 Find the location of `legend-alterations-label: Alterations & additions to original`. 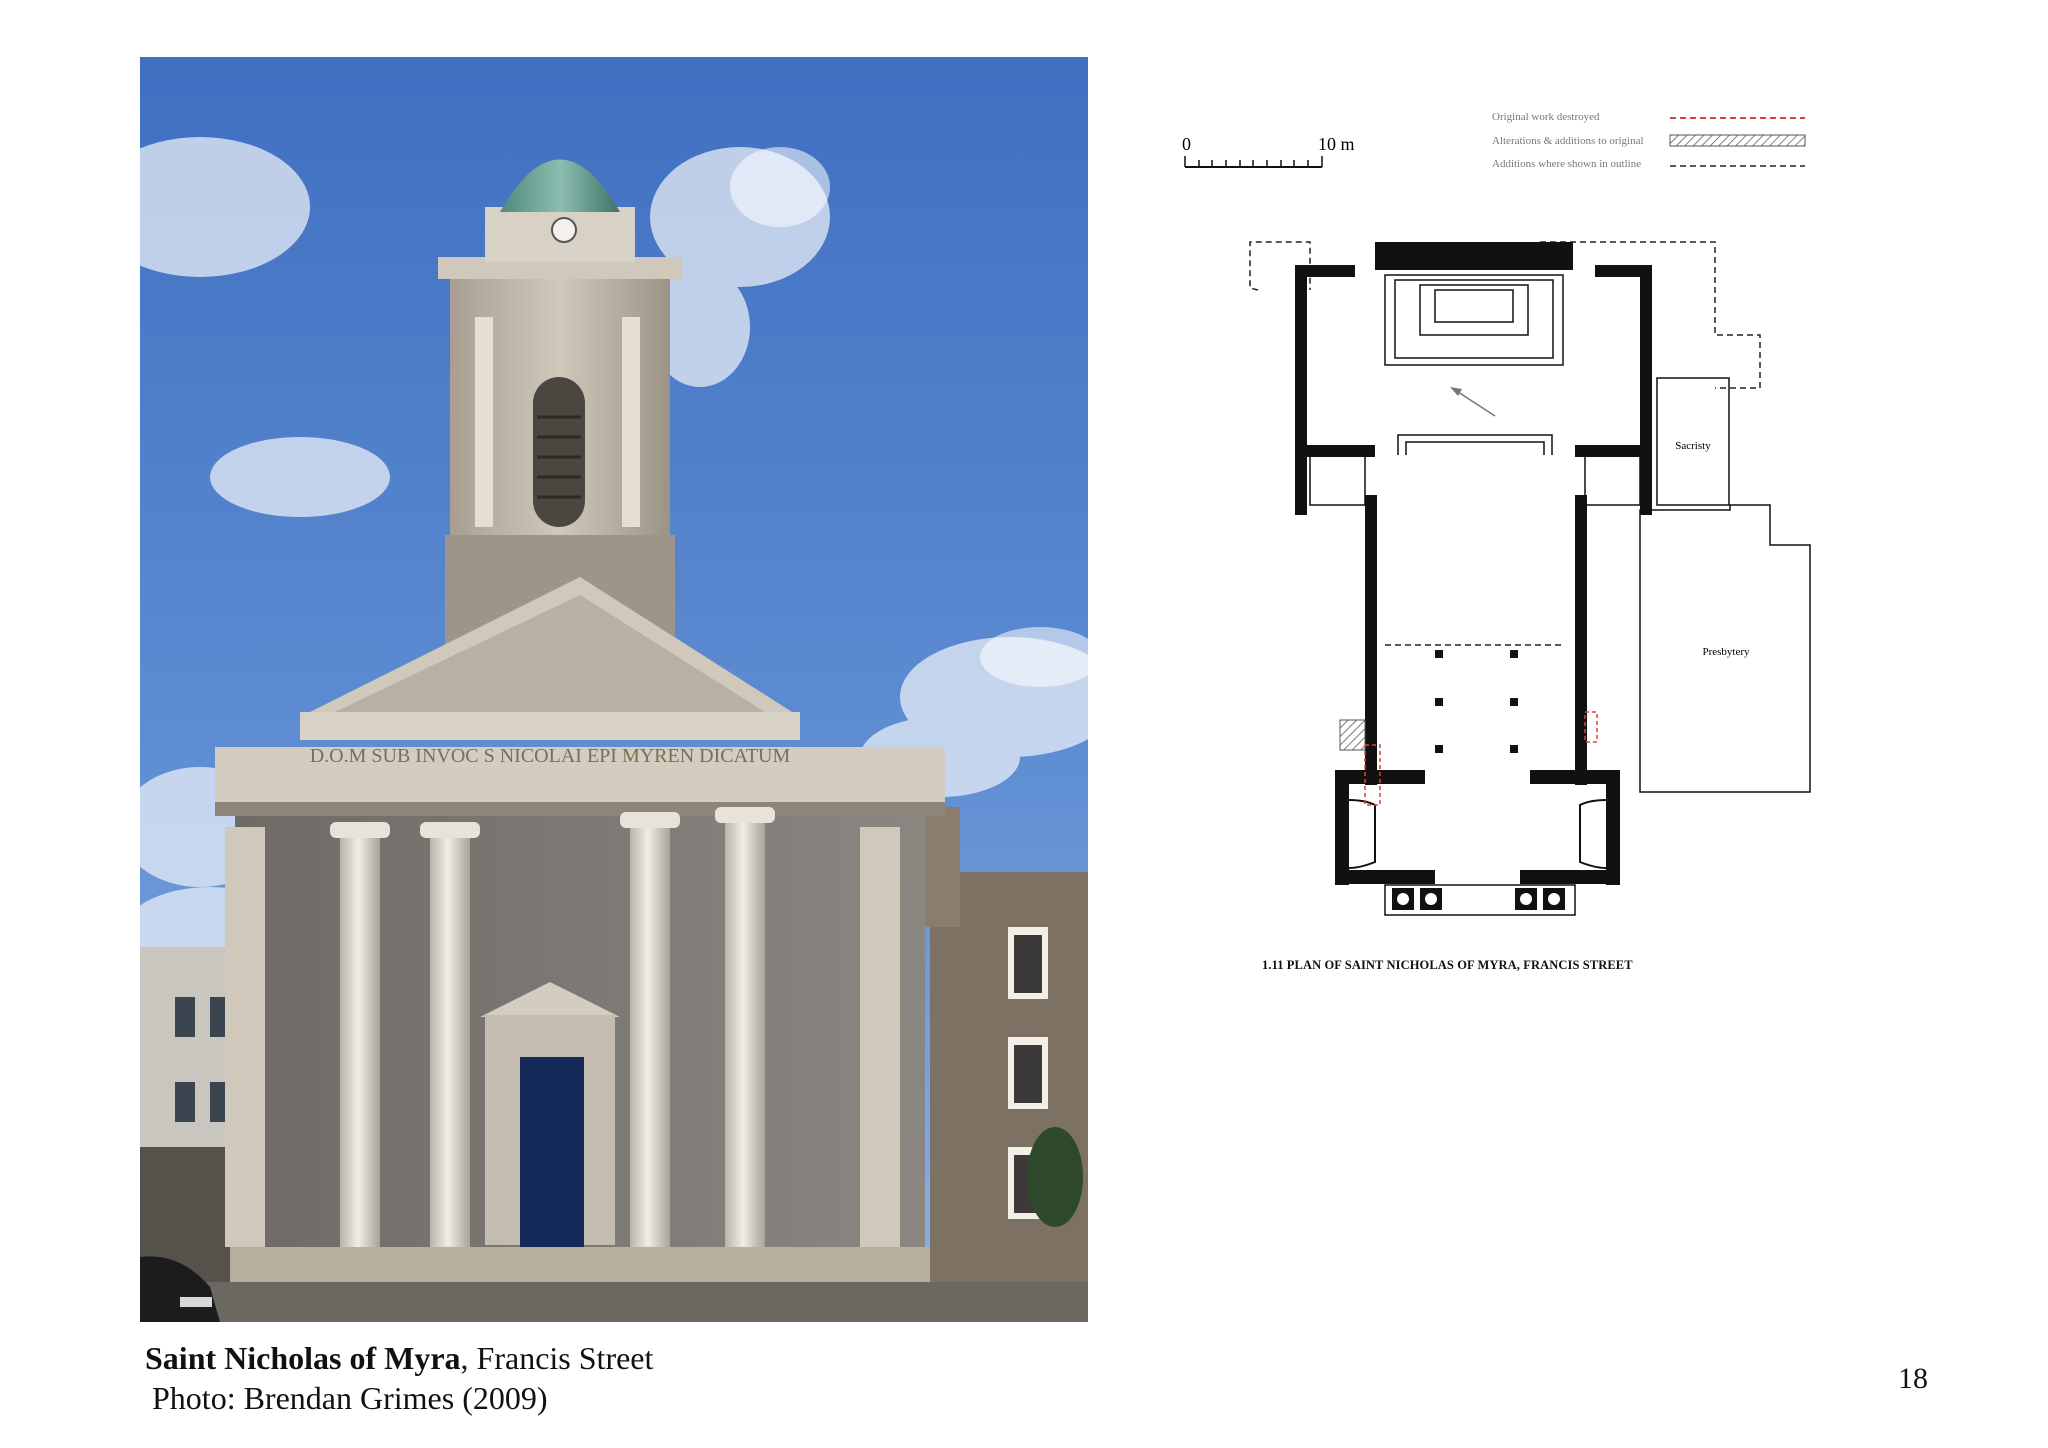

legend-alterations-label: Alterations & additions to original is located at coordinates (1568, 141).